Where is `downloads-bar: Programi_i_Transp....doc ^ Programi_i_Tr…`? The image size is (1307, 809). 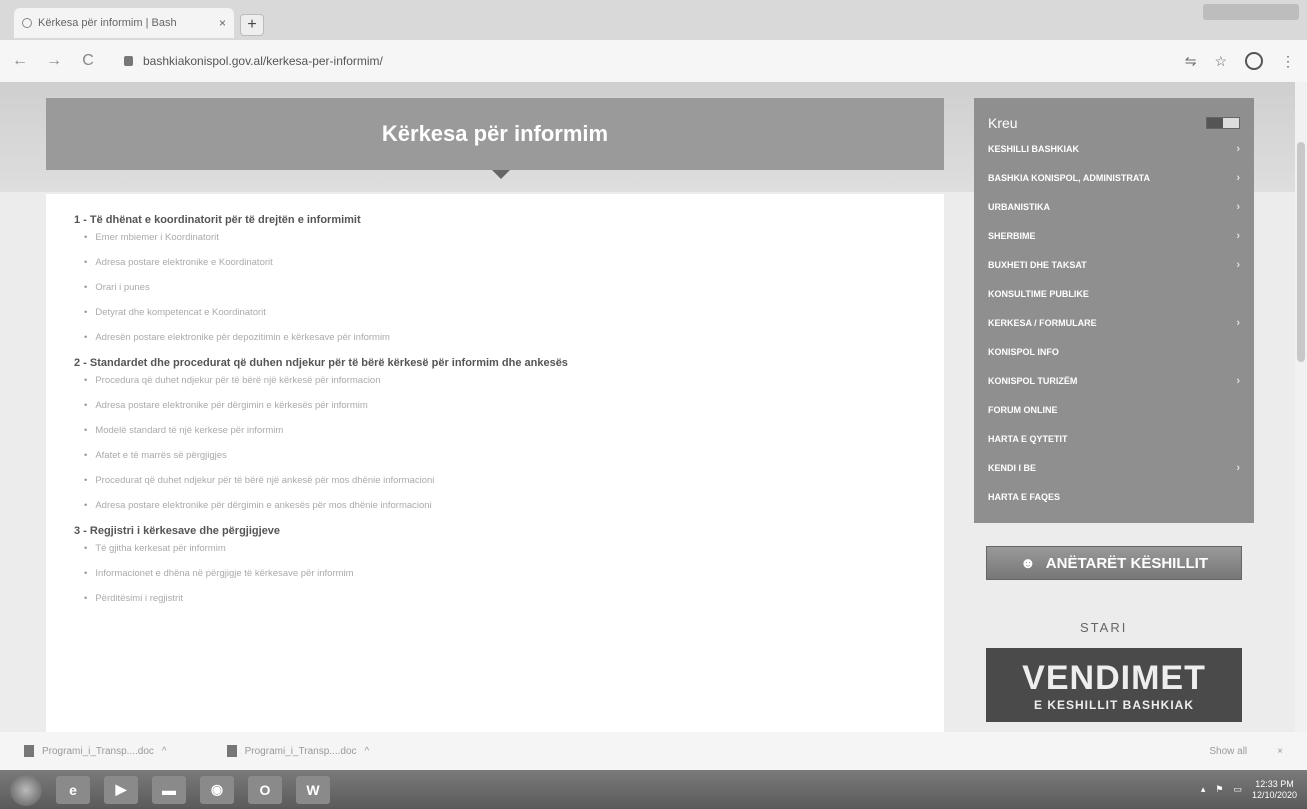 downloads-bar: Programi_i_Transp....doc ^ Programi_i_Tr… is located at coordinates (653, 751).